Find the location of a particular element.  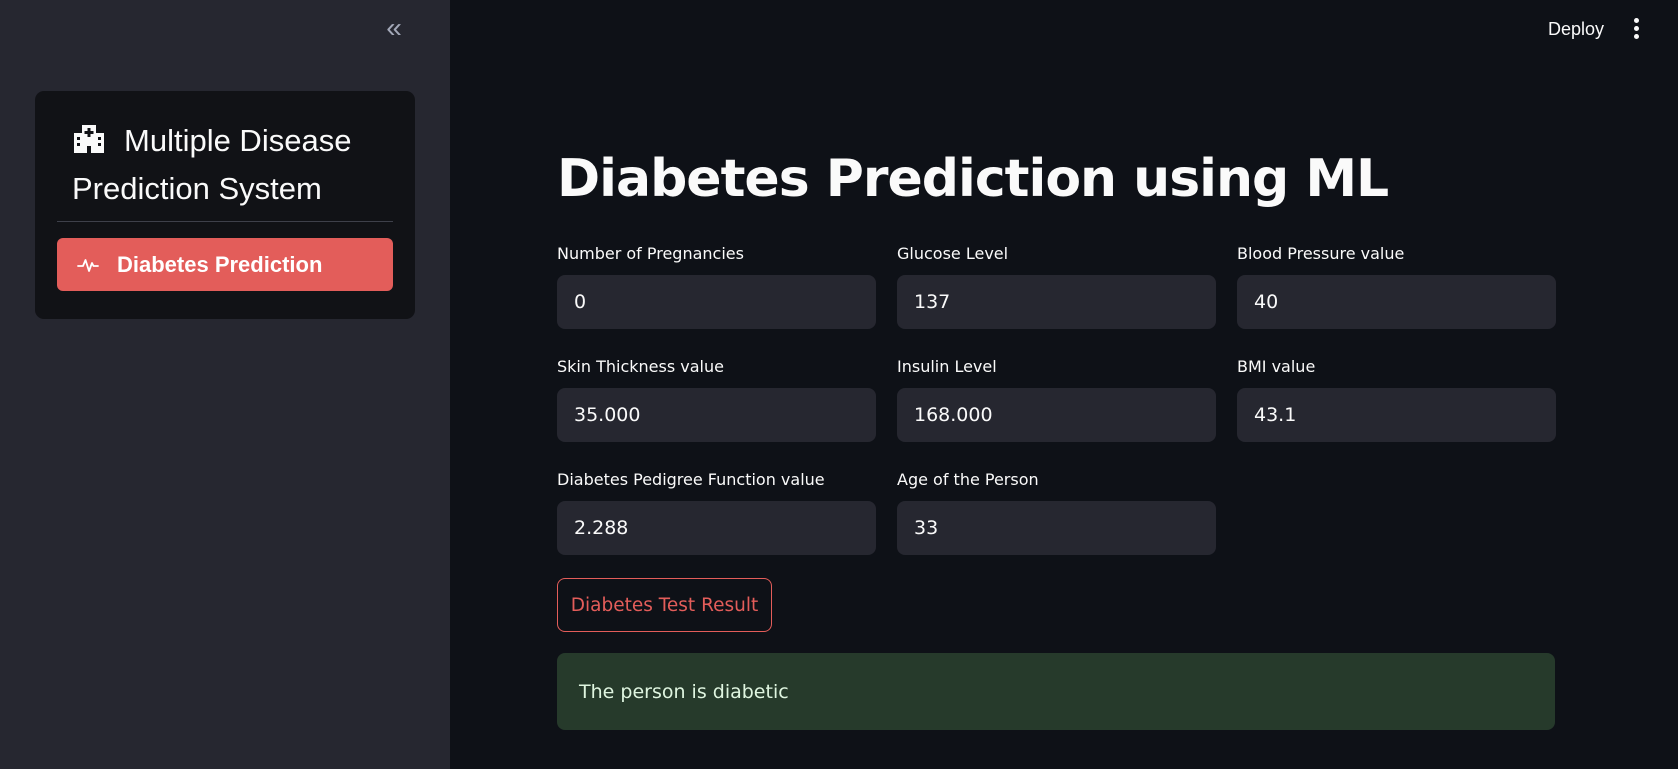

blood-pressure-field: Blood Pressure value is located at coordinates (1396, 286).